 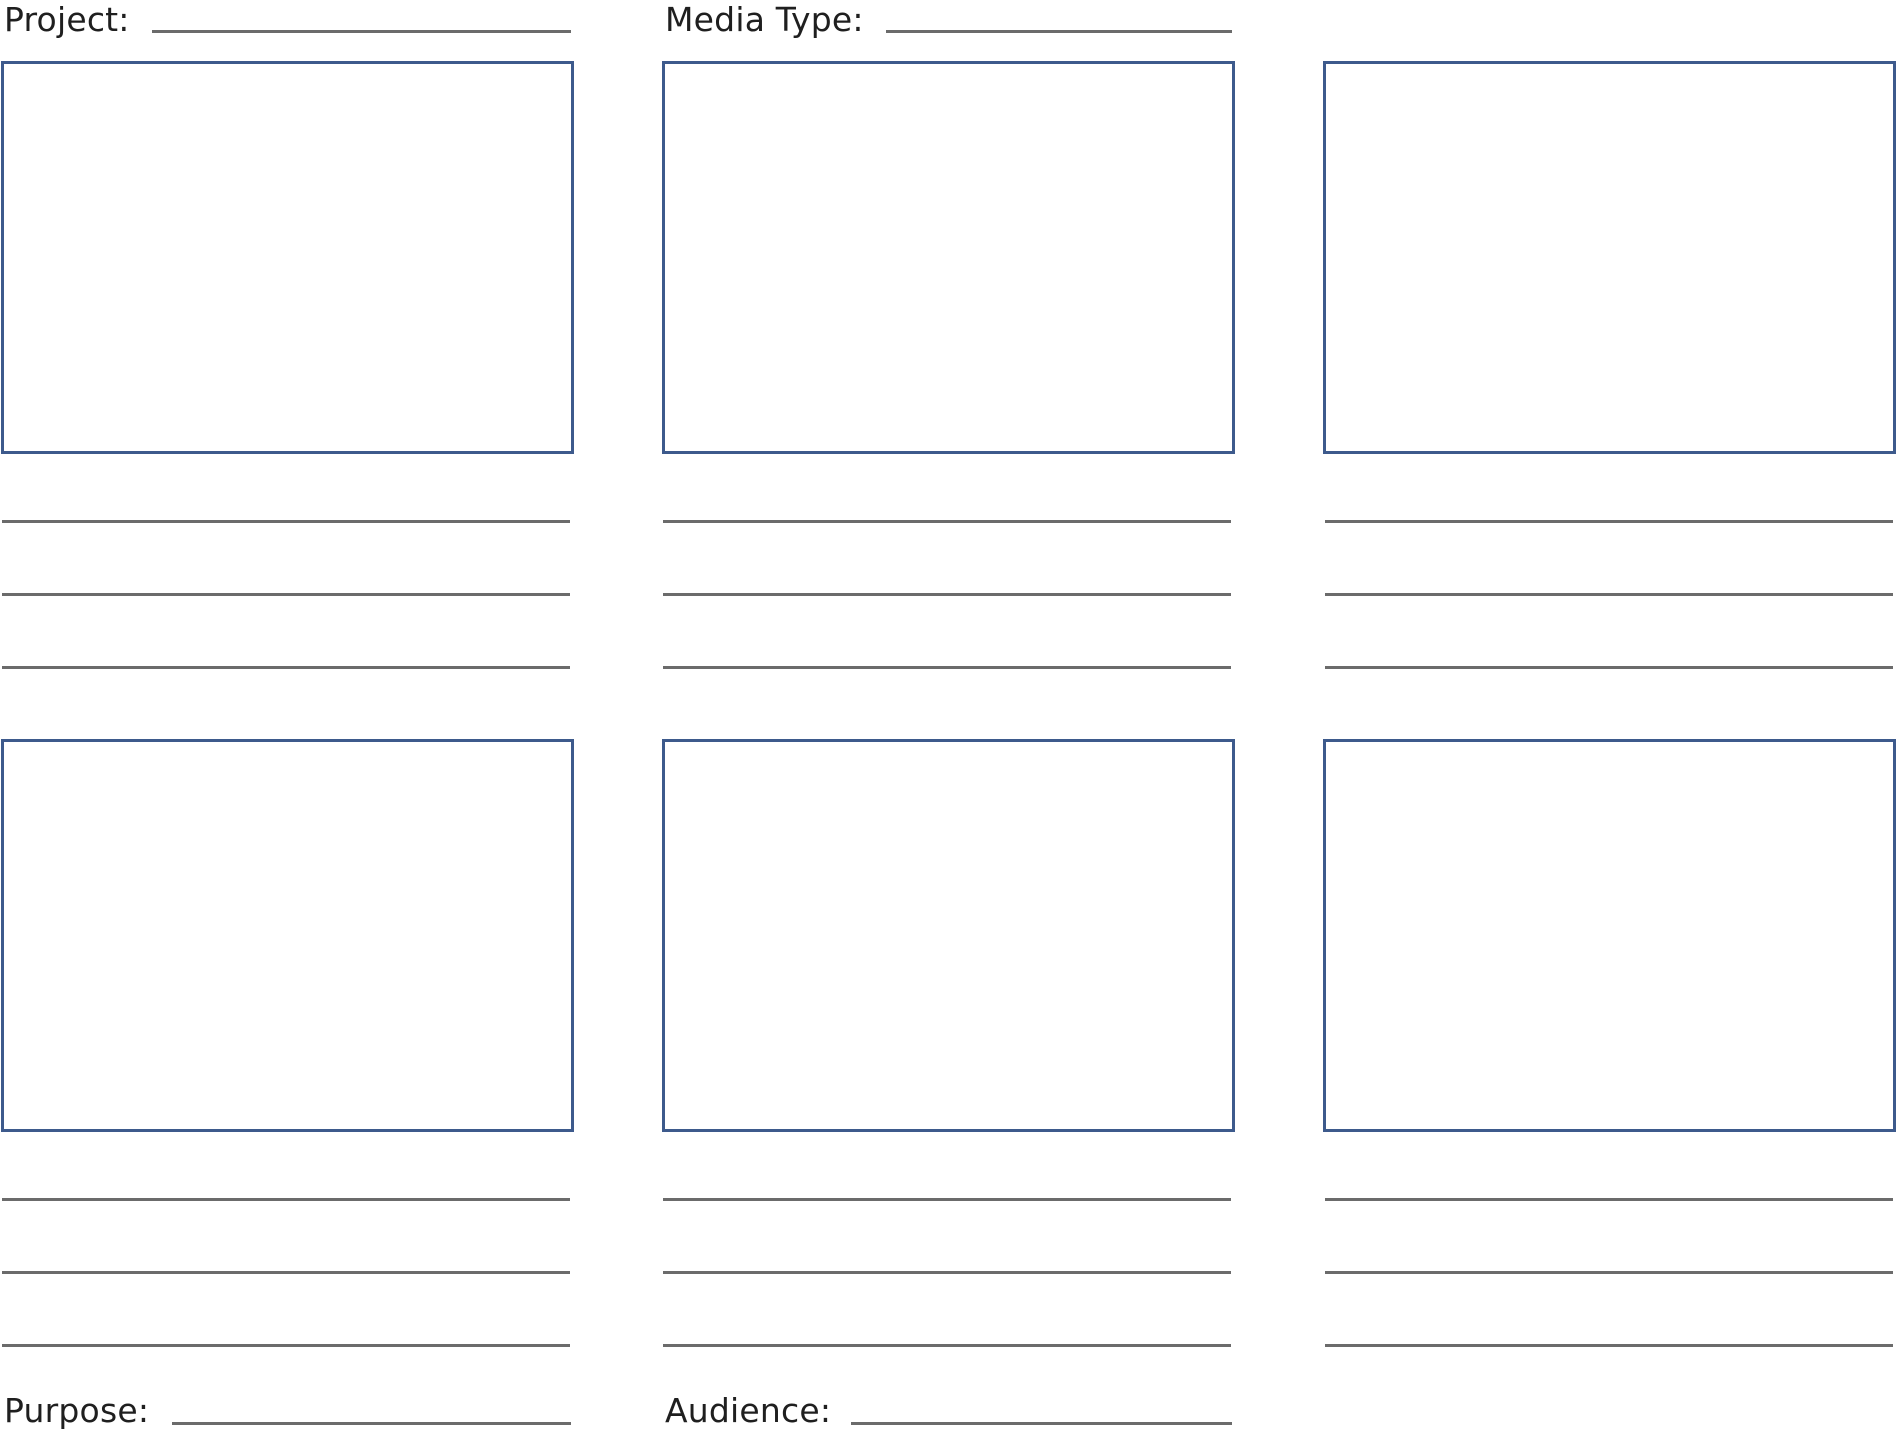 What do you see at coordinates (1059, 31) in the screenshot?
I see `media-type-input-line` at bounding box center [1059, 31].